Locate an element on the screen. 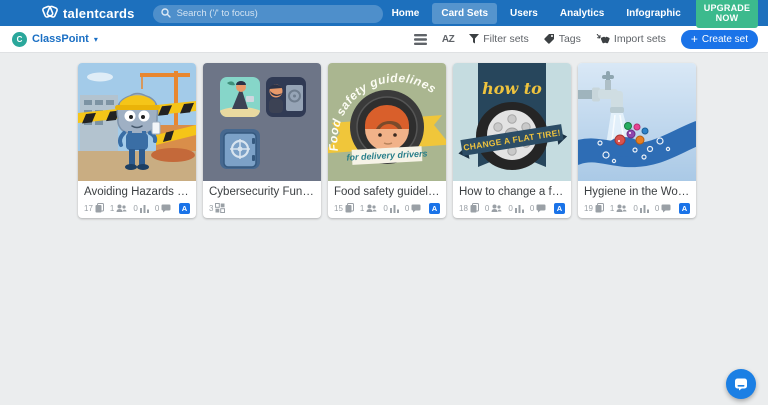 This screenshot has width=768, height=405. tags-button: Tags is located at coordinates (562, 39).